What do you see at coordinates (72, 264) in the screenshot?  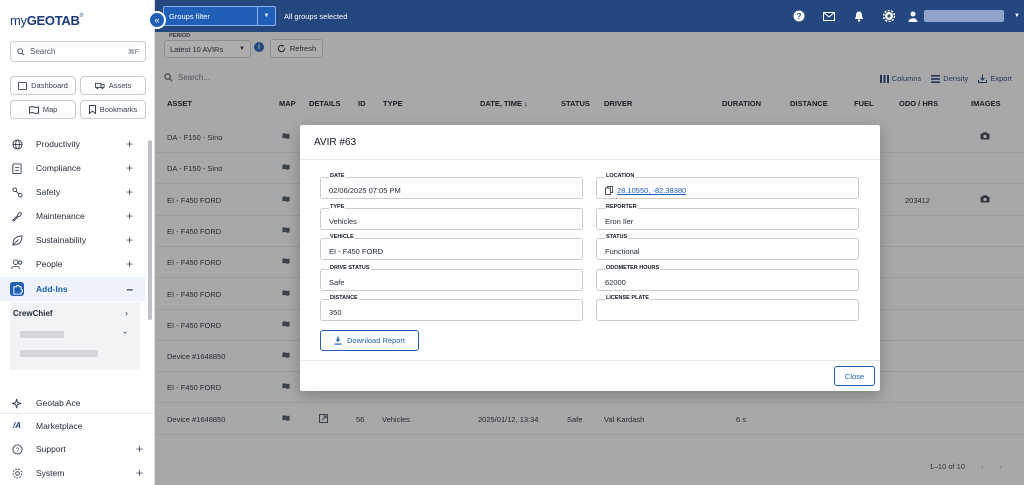 I see `sidebar-item-people: People +` at bounding box center [72, 264].